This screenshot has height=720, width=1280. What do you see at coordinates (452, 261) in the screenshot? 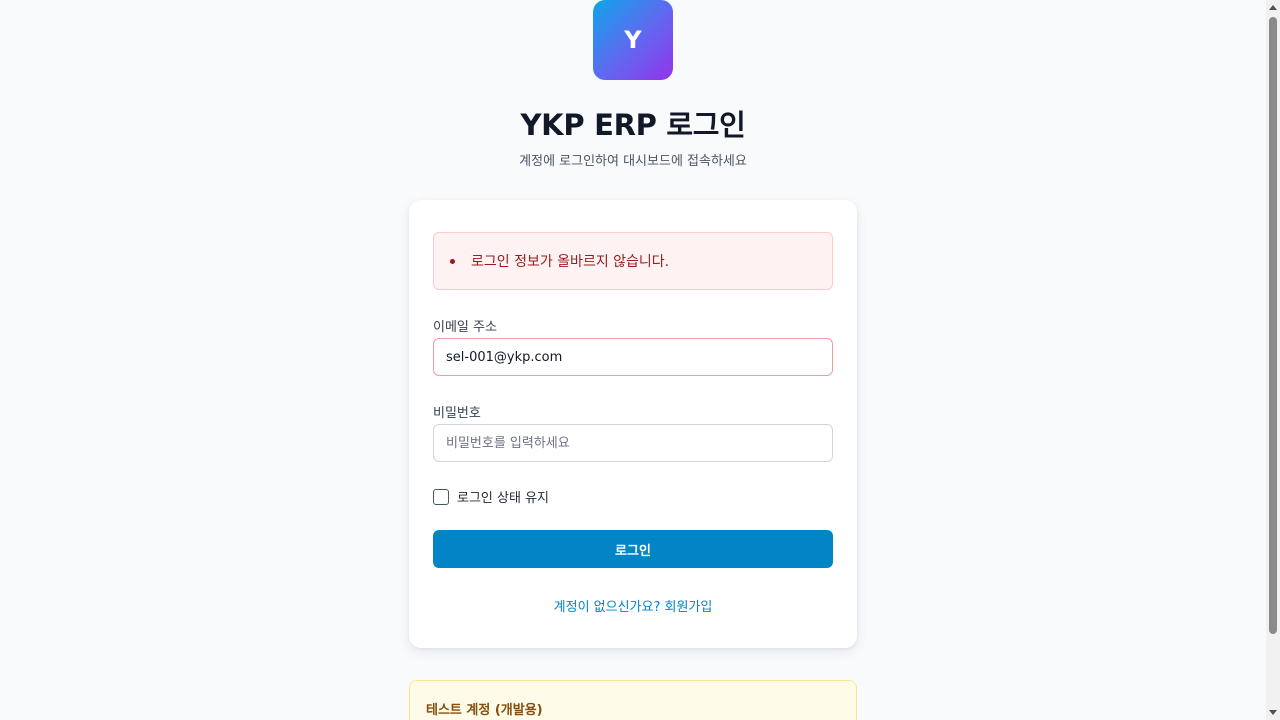
I see `bullet-icon` at bounding box center [452, 261].